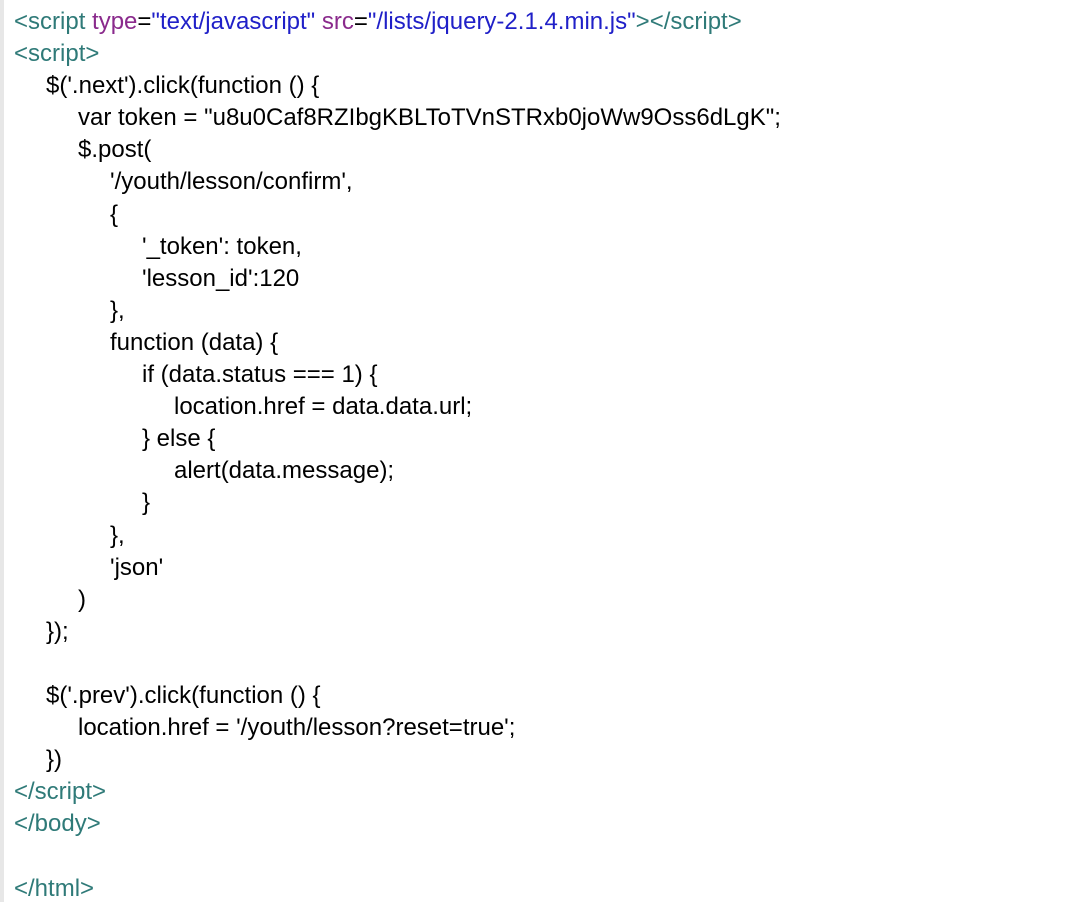 The width and height of the screenshot is (1088, 902). Describe the element at coordinates (137, 567) in the screenshot. I see `js-text: 'json'` at that location.